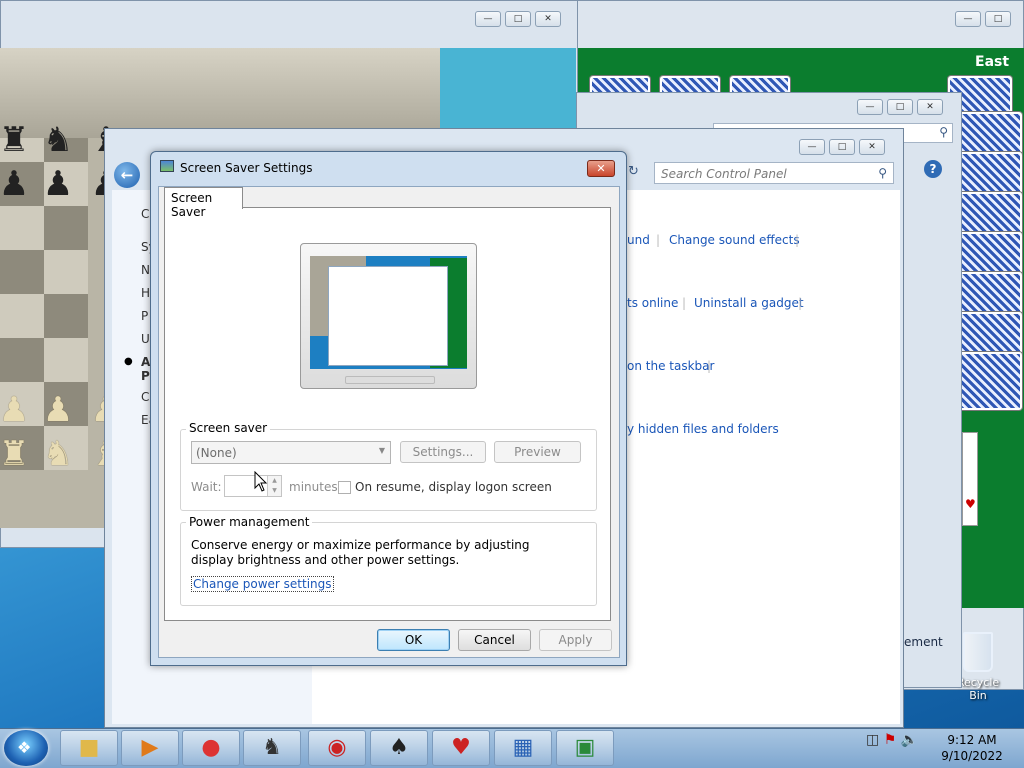 Image resolution: width=1024 pixels, height=768 pixels. Describe the element at coordinates (291, 452) in the screenshot. I see `screen-saver-select: (None) ▼` at that location.